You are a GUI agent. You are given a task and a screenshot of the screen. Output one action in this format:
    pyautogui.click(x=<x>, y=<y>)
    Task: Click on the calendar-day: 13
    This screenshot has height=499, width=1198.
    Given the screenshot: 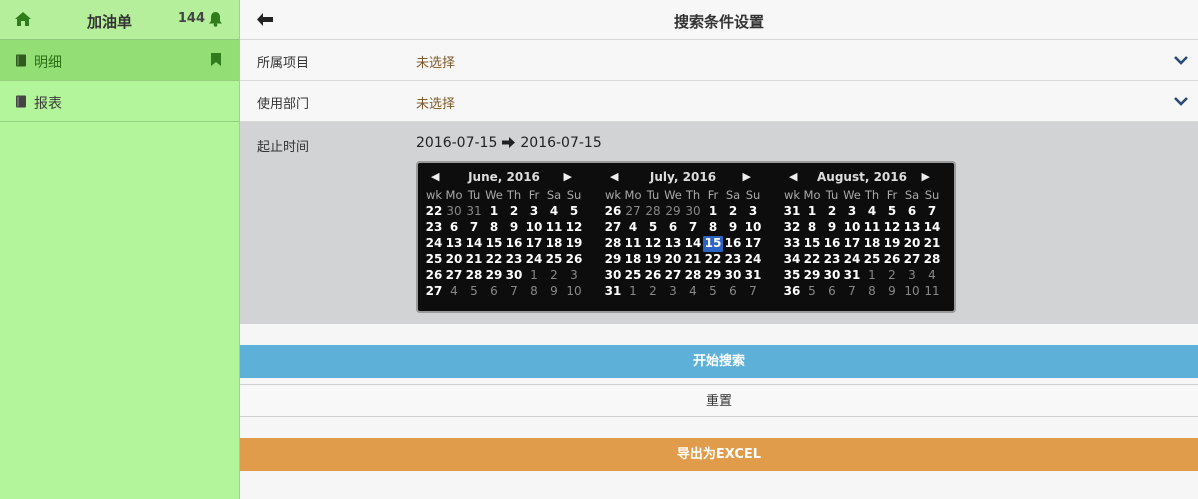 What is the action you would take?
    pyautogui.click(x=912, y=228)
    